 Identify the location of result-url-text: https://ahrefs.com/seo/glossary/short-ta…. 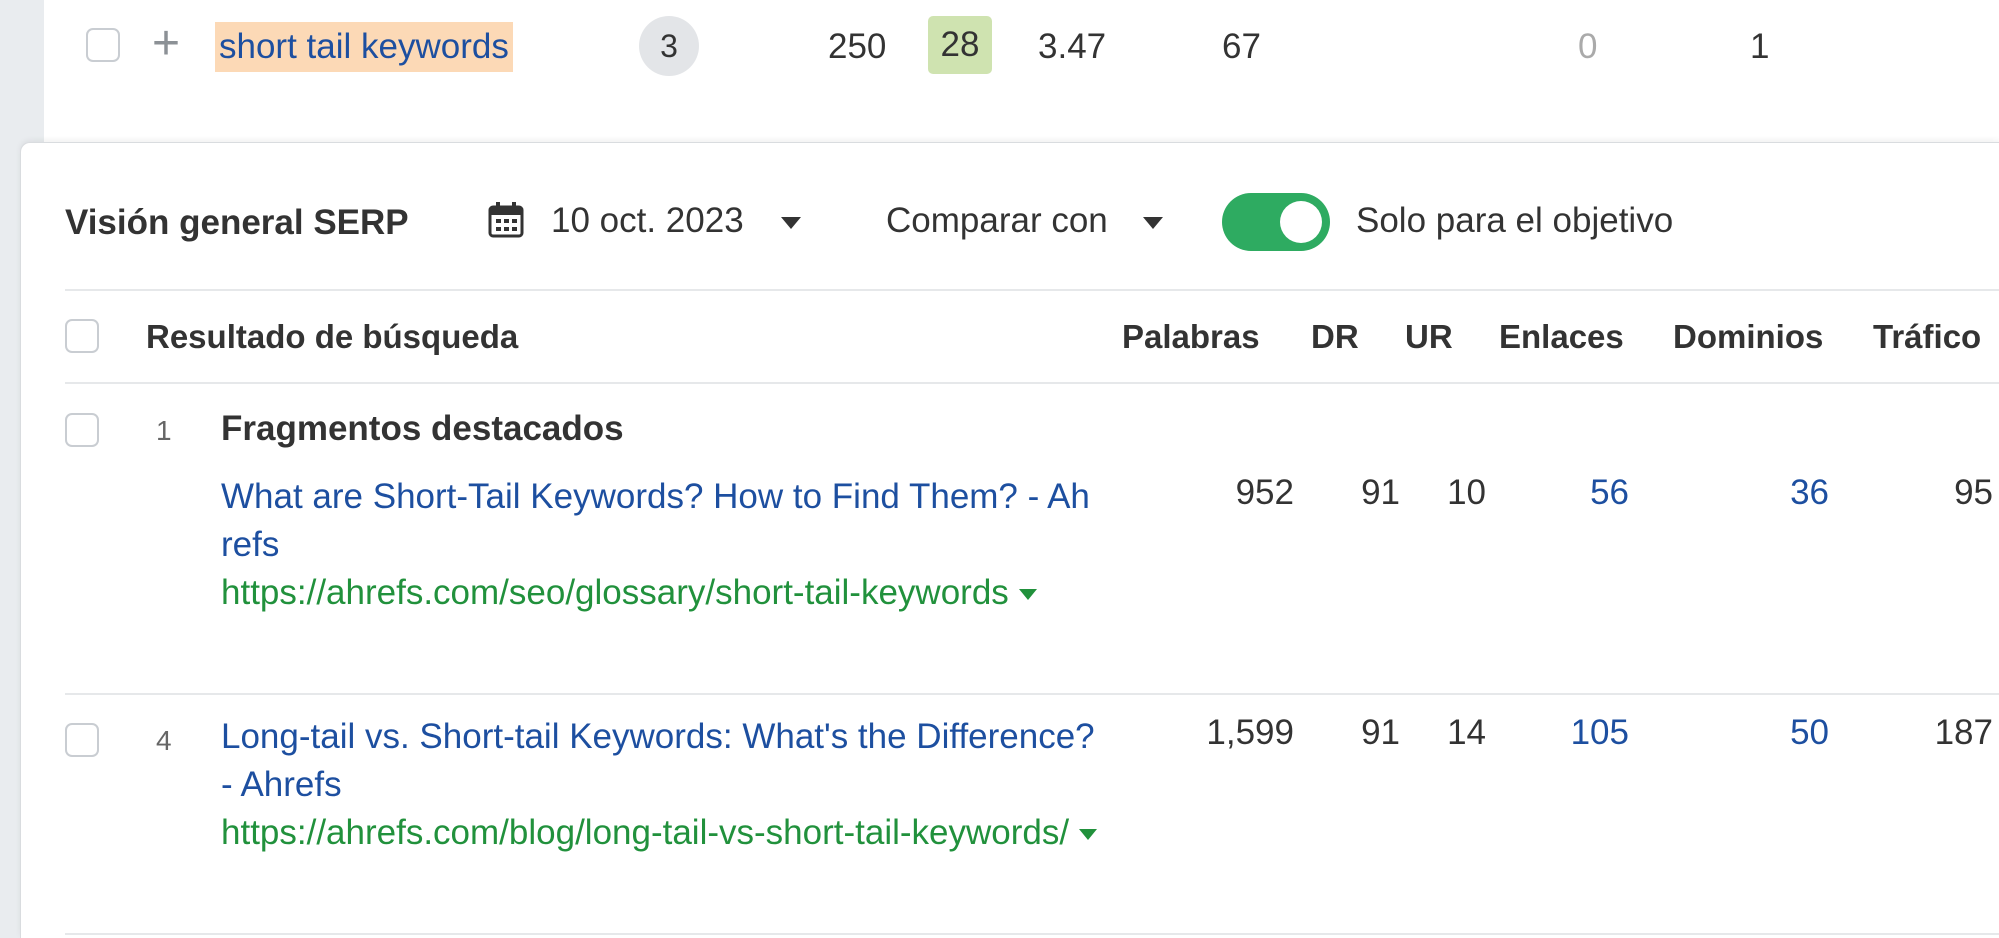
(615, 592).